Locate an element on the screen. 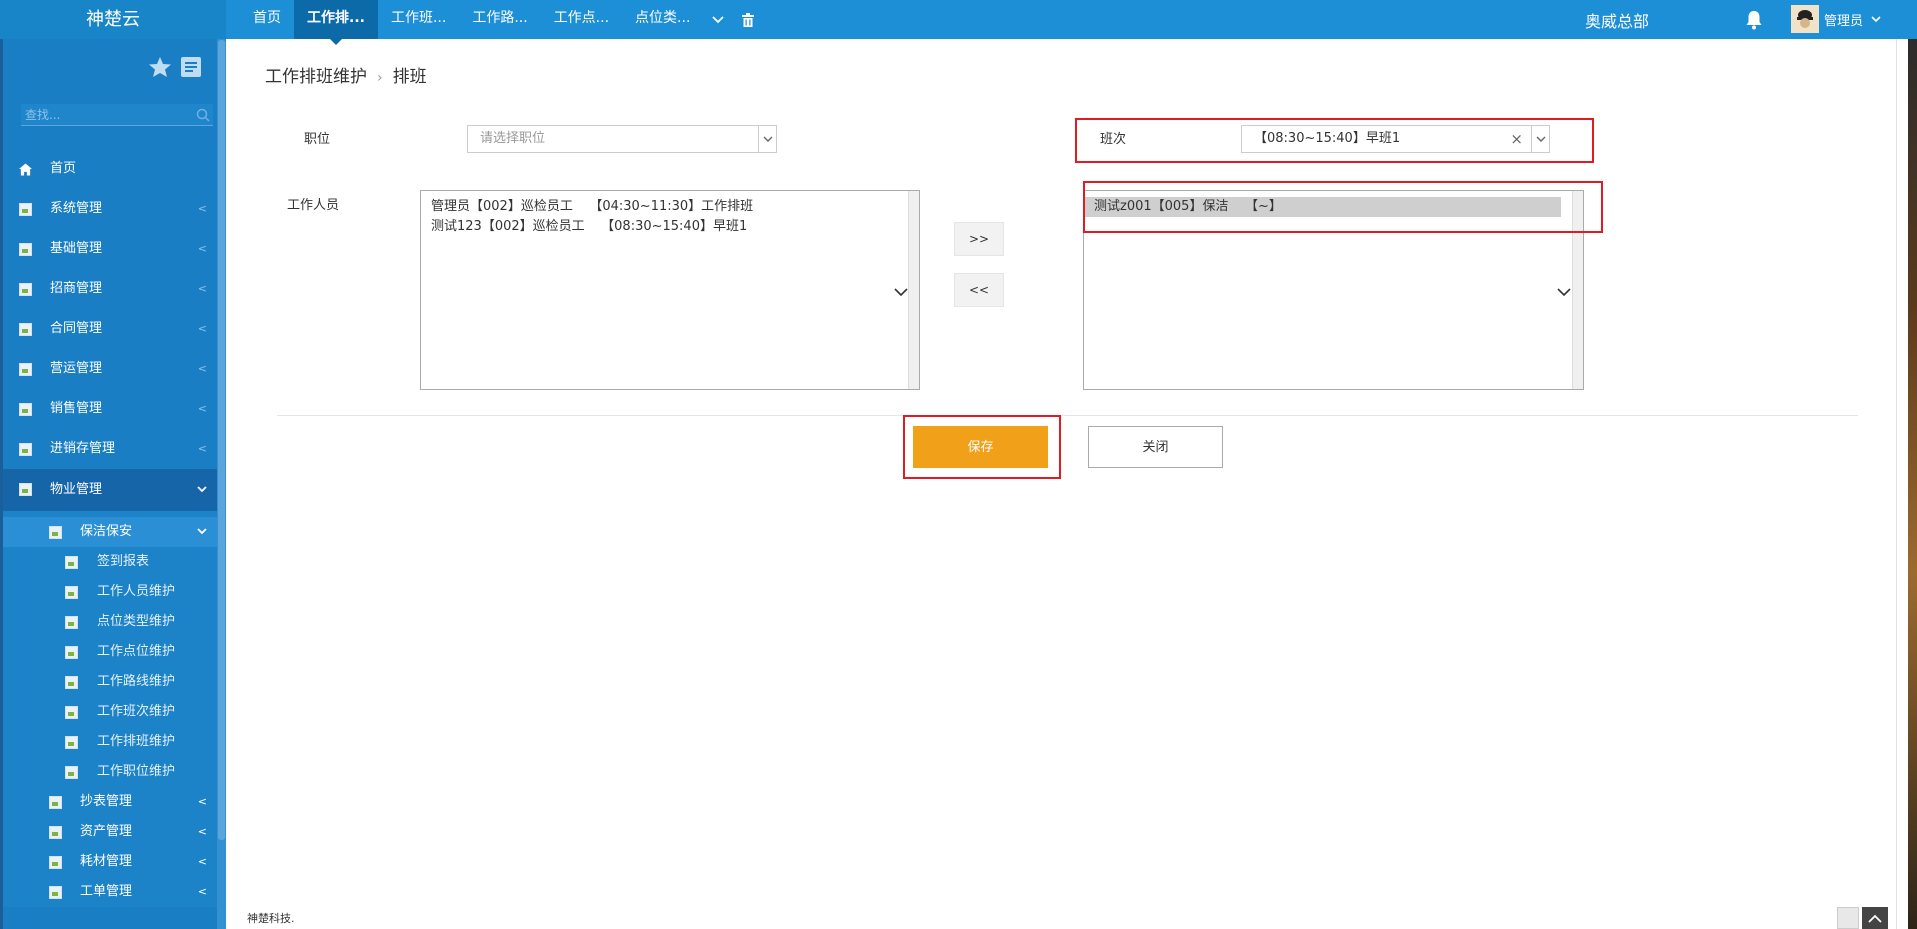 The image size is (1917, 929). list-item: 测试123【002】巡检员工 【08:30~15:40】早班1 is located at coordinates (670, 227).